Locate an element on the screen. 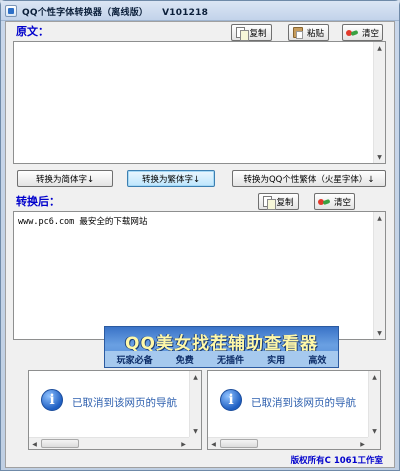 This screenshot has height=471, width=400. source-label: 原文： is located at coordinates (32, 31).